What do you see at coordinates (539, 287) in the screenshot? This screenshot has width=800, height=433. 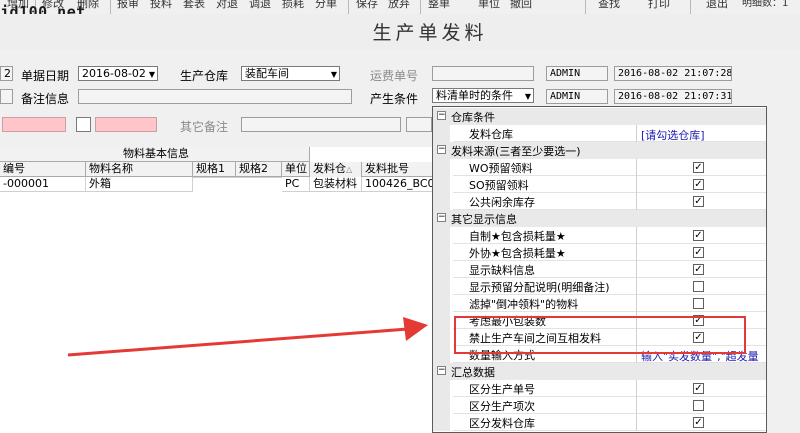 I see `panel-label: 显示预留分配说明(明细备注)` at bounding box center [539, 287].